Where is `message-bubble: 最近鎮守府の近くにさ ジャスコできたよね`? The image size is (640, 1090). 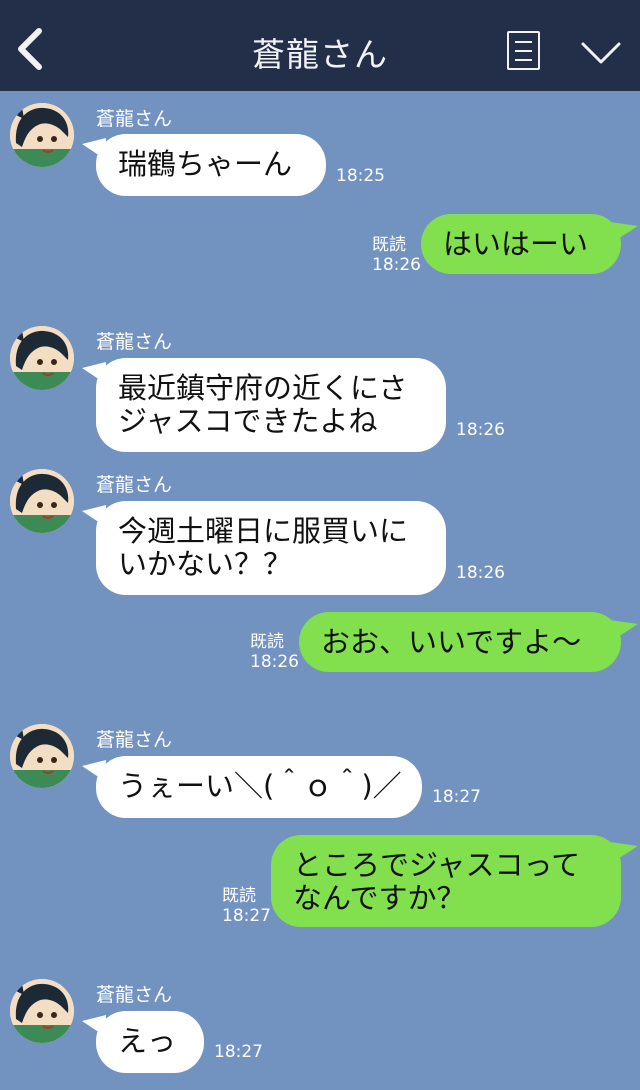 message-bubble: 最近鎮守府の近くにさ ジャスコできたよね is located at coordinates (271, 405).